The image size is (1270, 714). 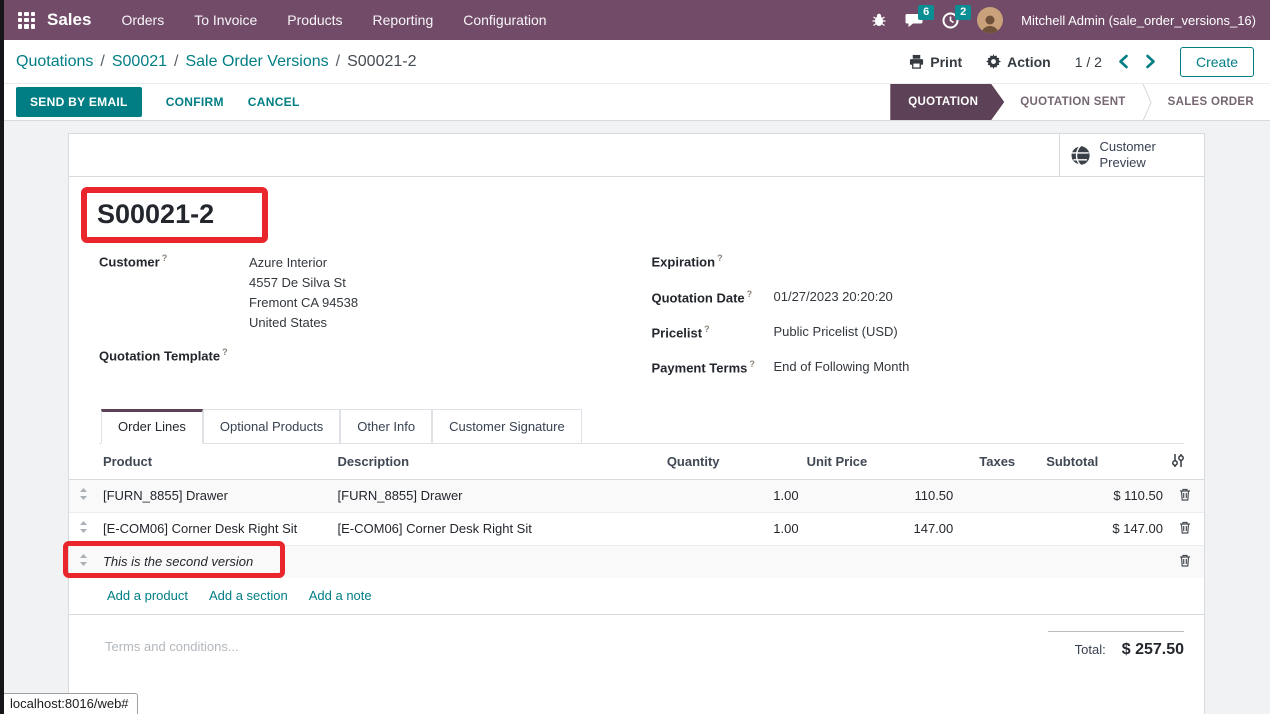 What do you see at coordinates (133, 261) in the screenshot?
I see `customer-label: Customer?` at bounding box center [133, 261].